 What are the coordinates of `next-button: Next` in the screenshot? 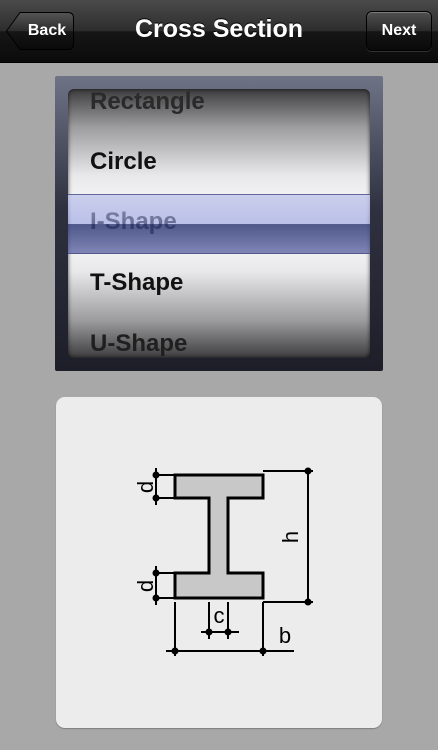 It's located at (399, 31).